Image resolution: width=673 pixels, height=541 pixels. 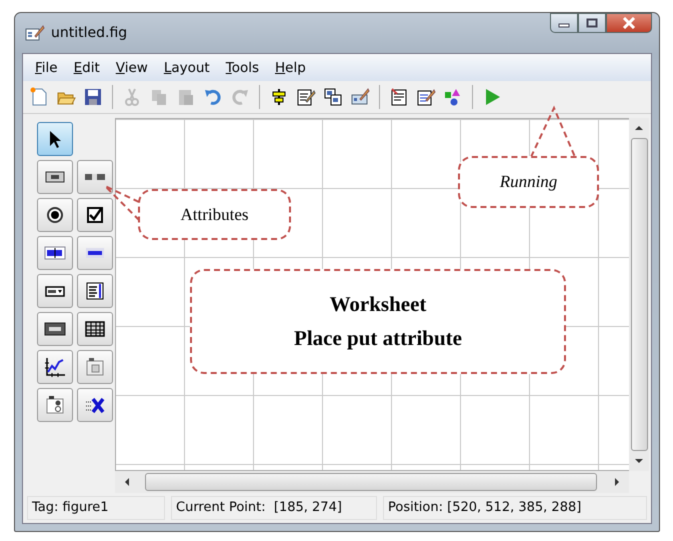 What do you see at coordinates (213, 97) in the screenshot?
I see `undo-icon` at bounding box center [213, 97].